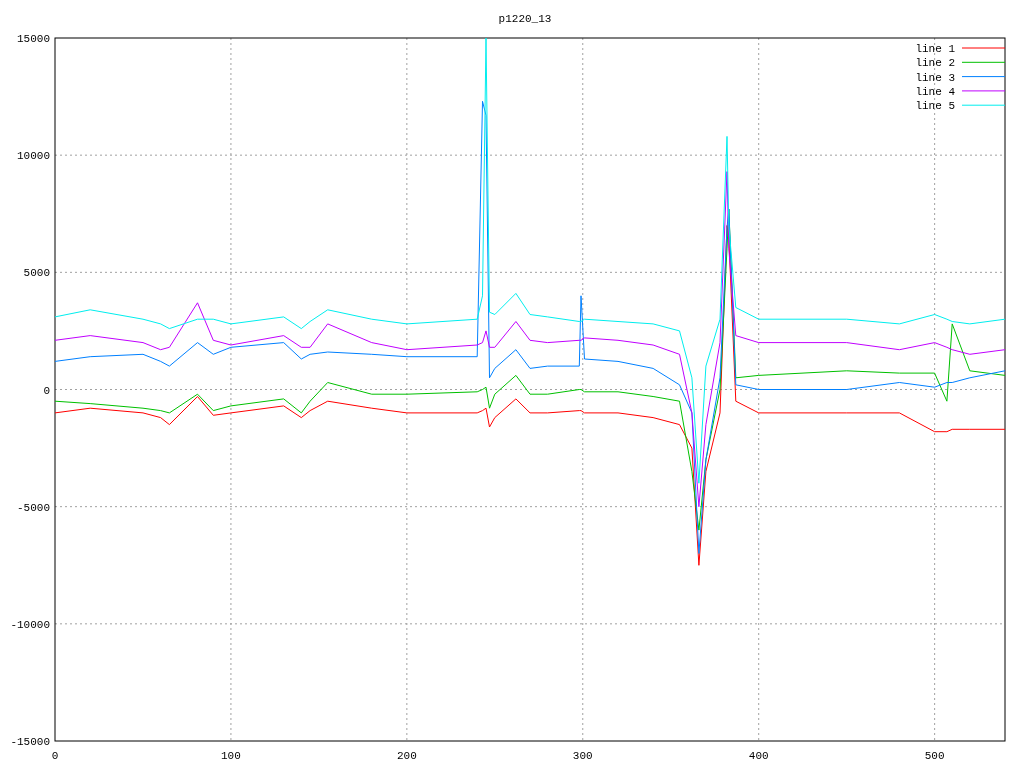 The width and height of the screenshot is (1024, 768). Describe the element at coordinates (36, 273) in the screenshot. I see `y-tick-label: 5000` at that location.